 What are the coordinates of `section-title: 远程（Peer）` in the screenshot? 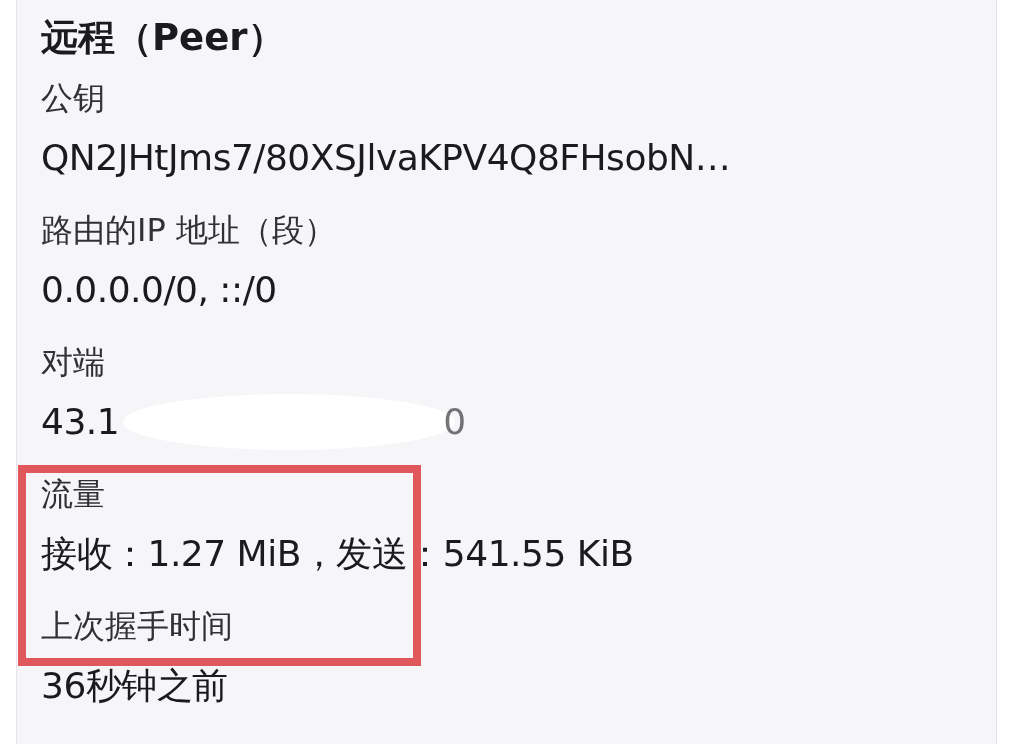 It's located at (163, 38).